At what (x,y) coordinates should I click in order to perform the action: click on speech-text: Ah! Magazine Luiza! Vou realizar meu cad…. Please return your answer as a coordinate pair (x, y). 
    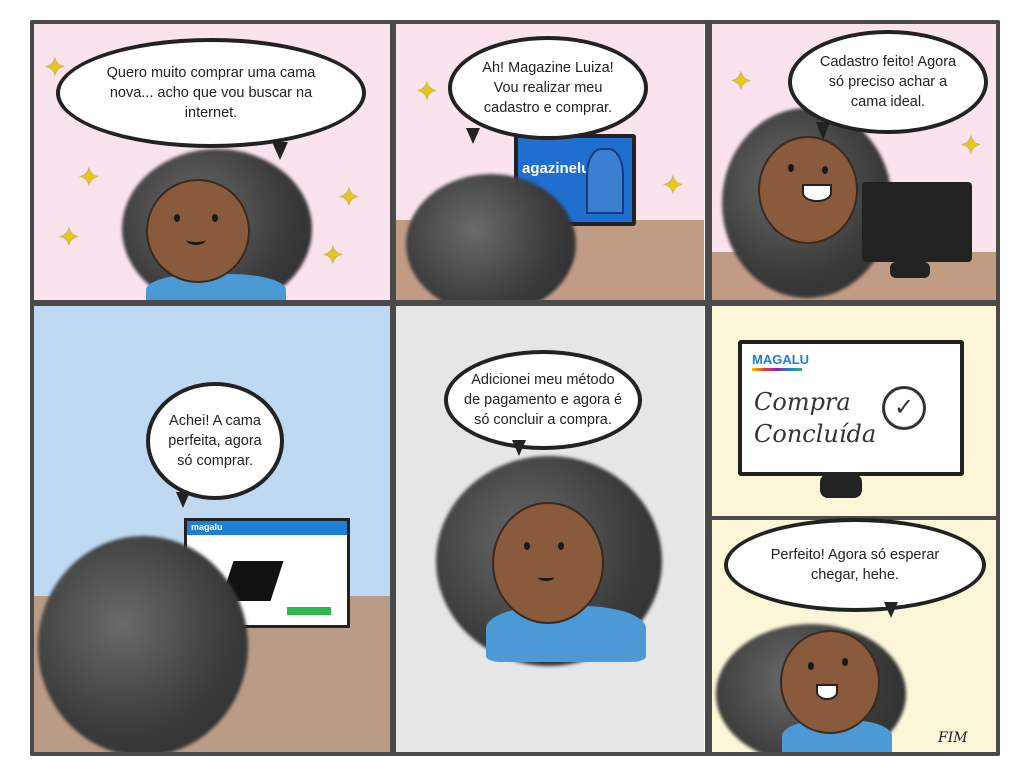
    Looking at the image, I should click on (548, 88).